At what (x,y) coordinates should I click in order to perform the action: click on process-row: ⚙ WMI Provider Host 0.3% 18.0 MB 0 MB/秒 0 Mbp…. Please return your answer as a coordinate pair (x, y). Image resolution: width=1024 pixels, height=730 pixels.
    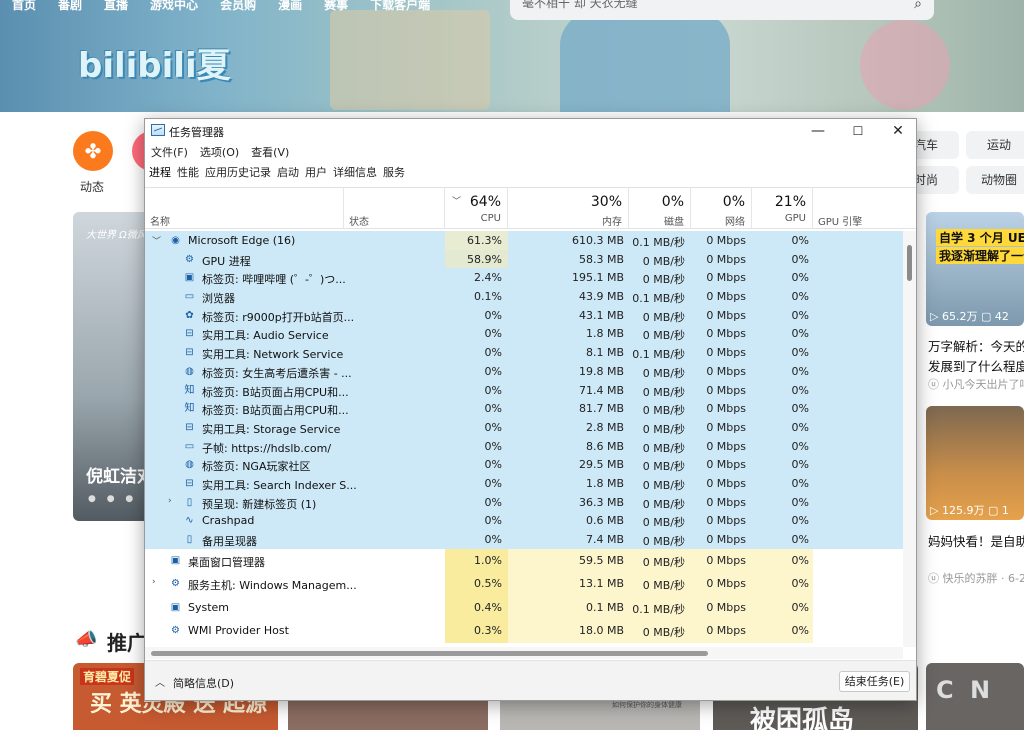
    Looking at the image, I should click on (524, 631).